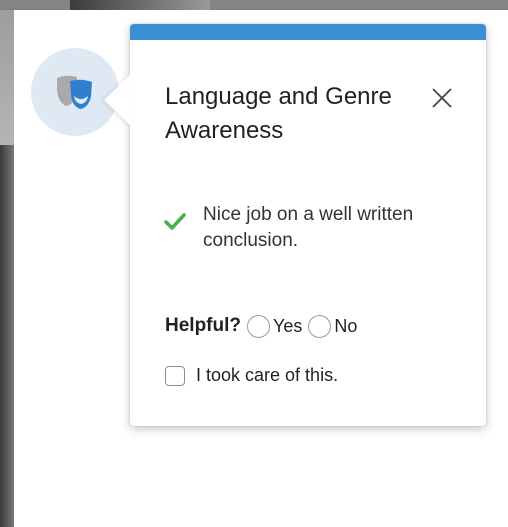 The height and width of the screenshot is (527, 508). What do you see at coordinates (140, 5) in the screenshot?
I see `background-strip` at bounding box center [140, 5].